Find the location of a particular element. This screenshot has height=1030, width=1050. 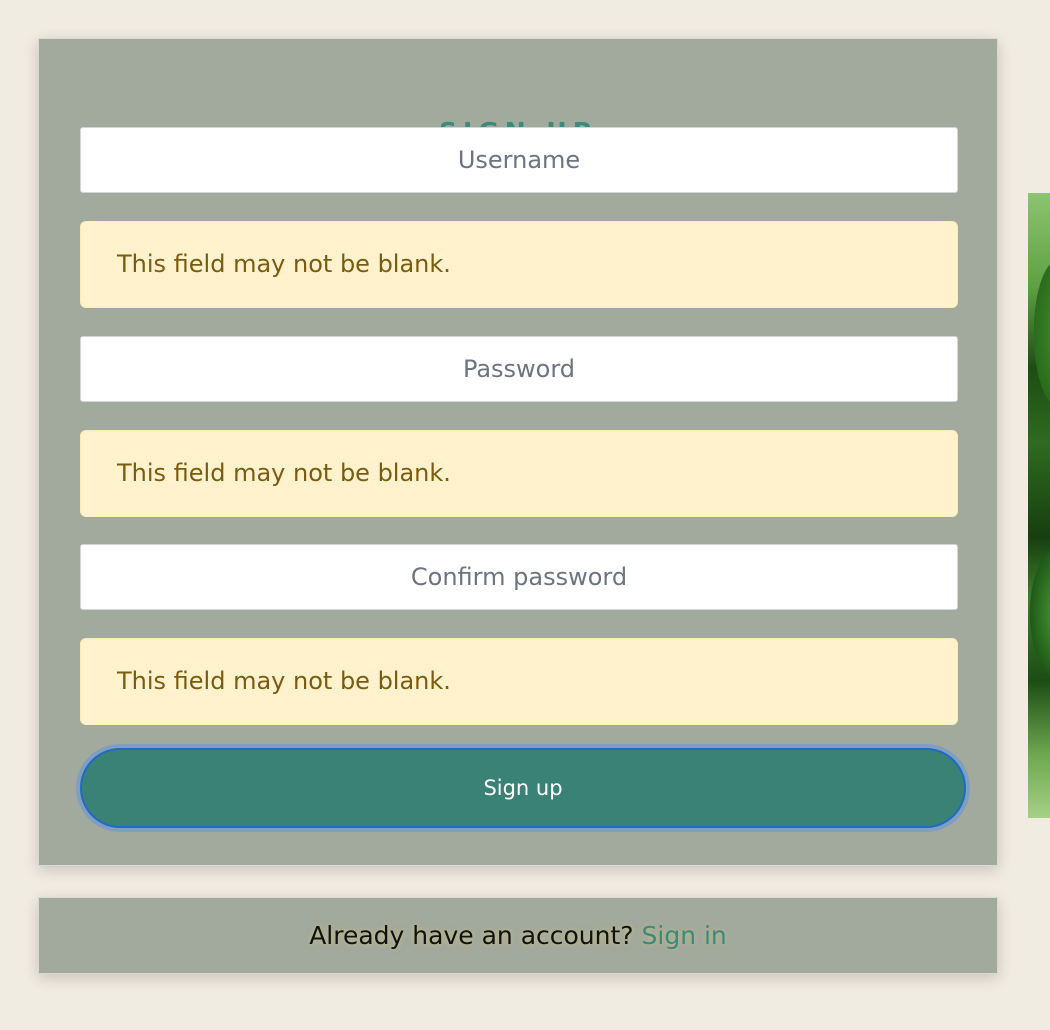

signin-card: Already have an account? Sign in is located at coordinates (518, 935).